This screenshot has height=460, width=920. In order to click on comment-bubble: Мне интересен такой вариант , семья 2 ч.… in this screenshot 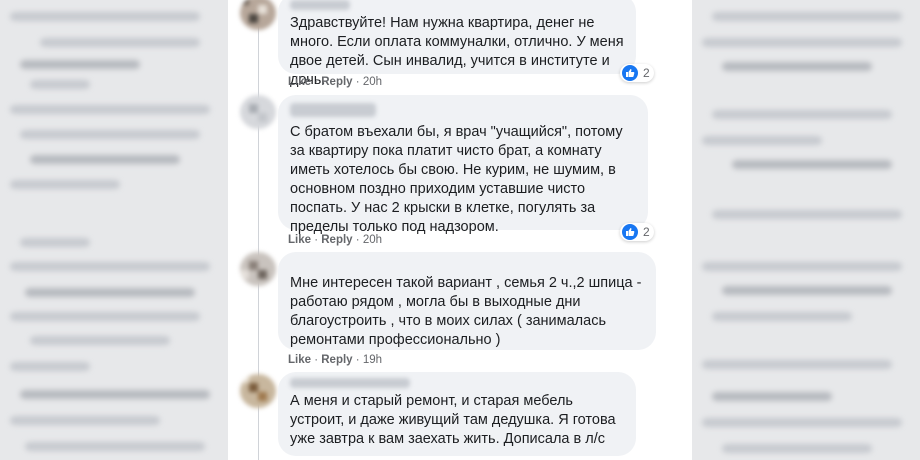, I will do `click(467, 301)`.